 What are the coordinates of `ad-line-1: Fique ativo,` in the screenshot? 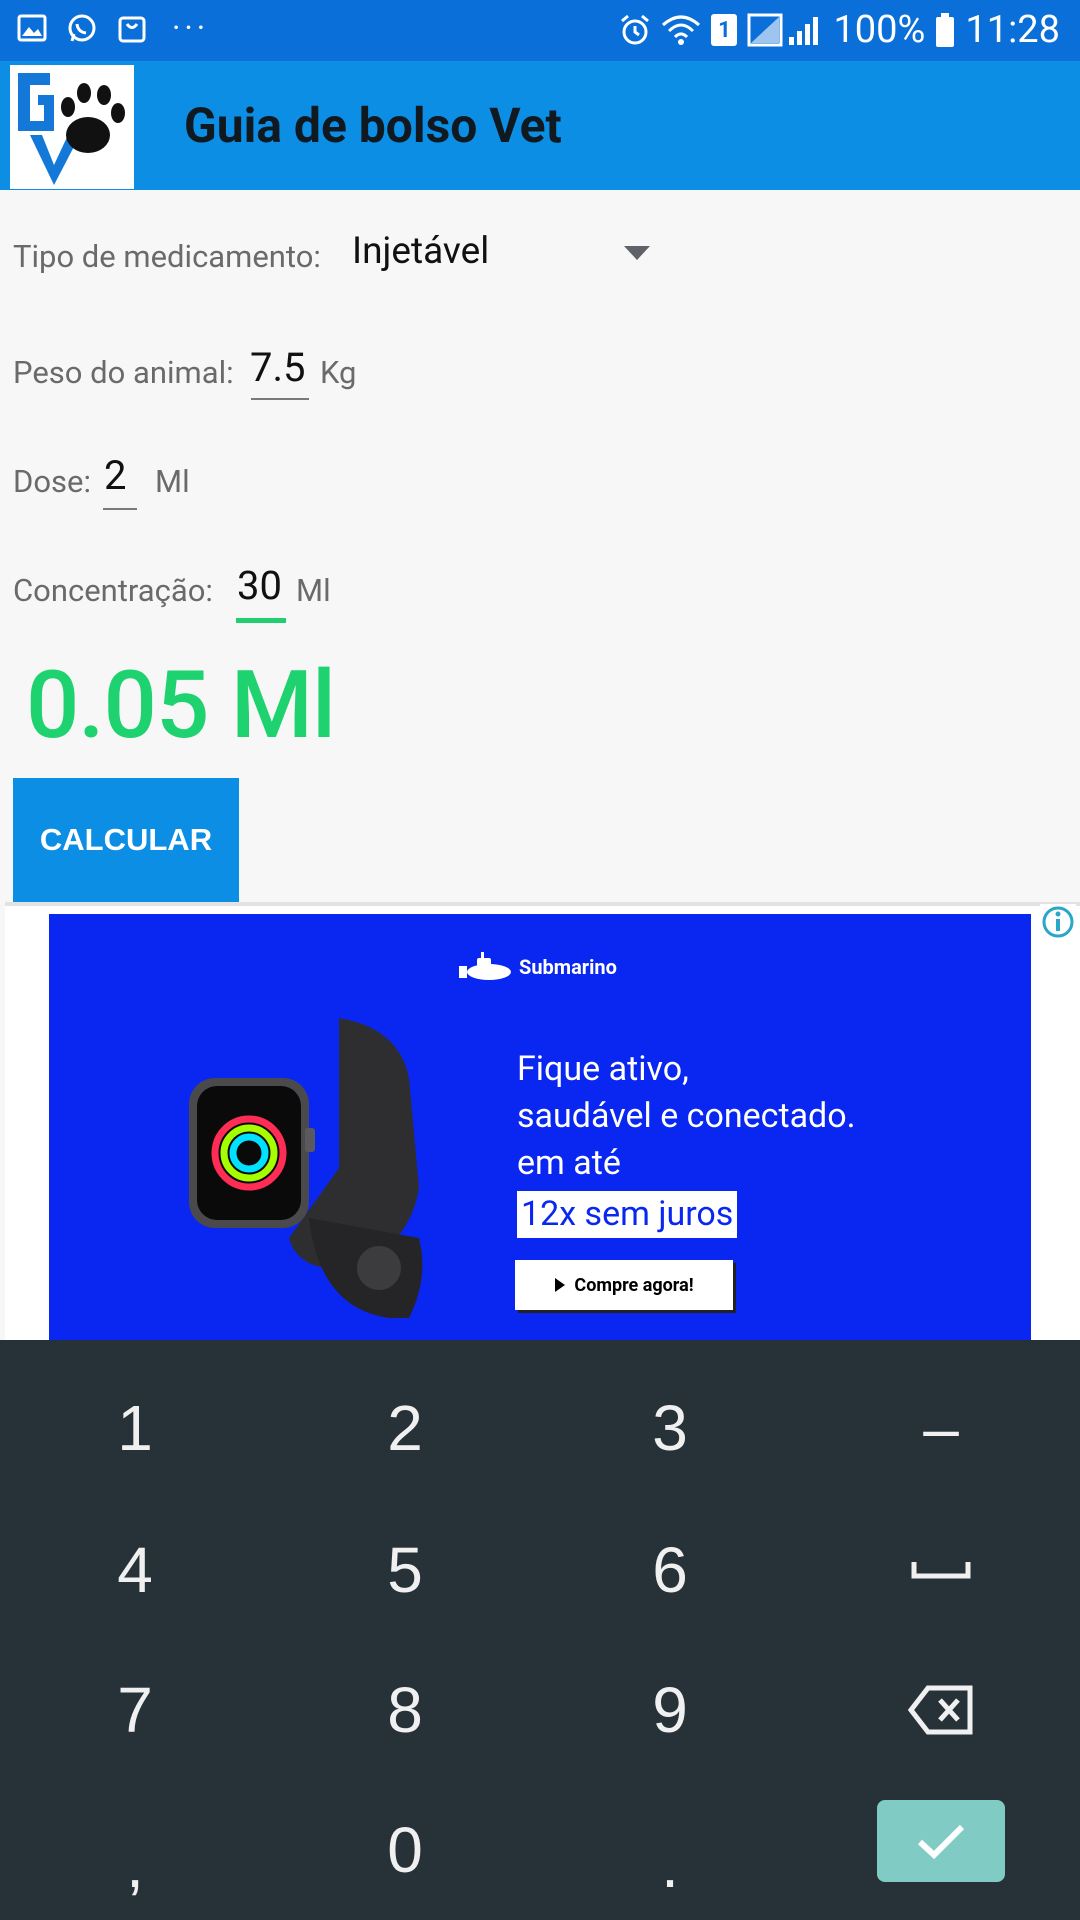 It's located at (603, 1069).